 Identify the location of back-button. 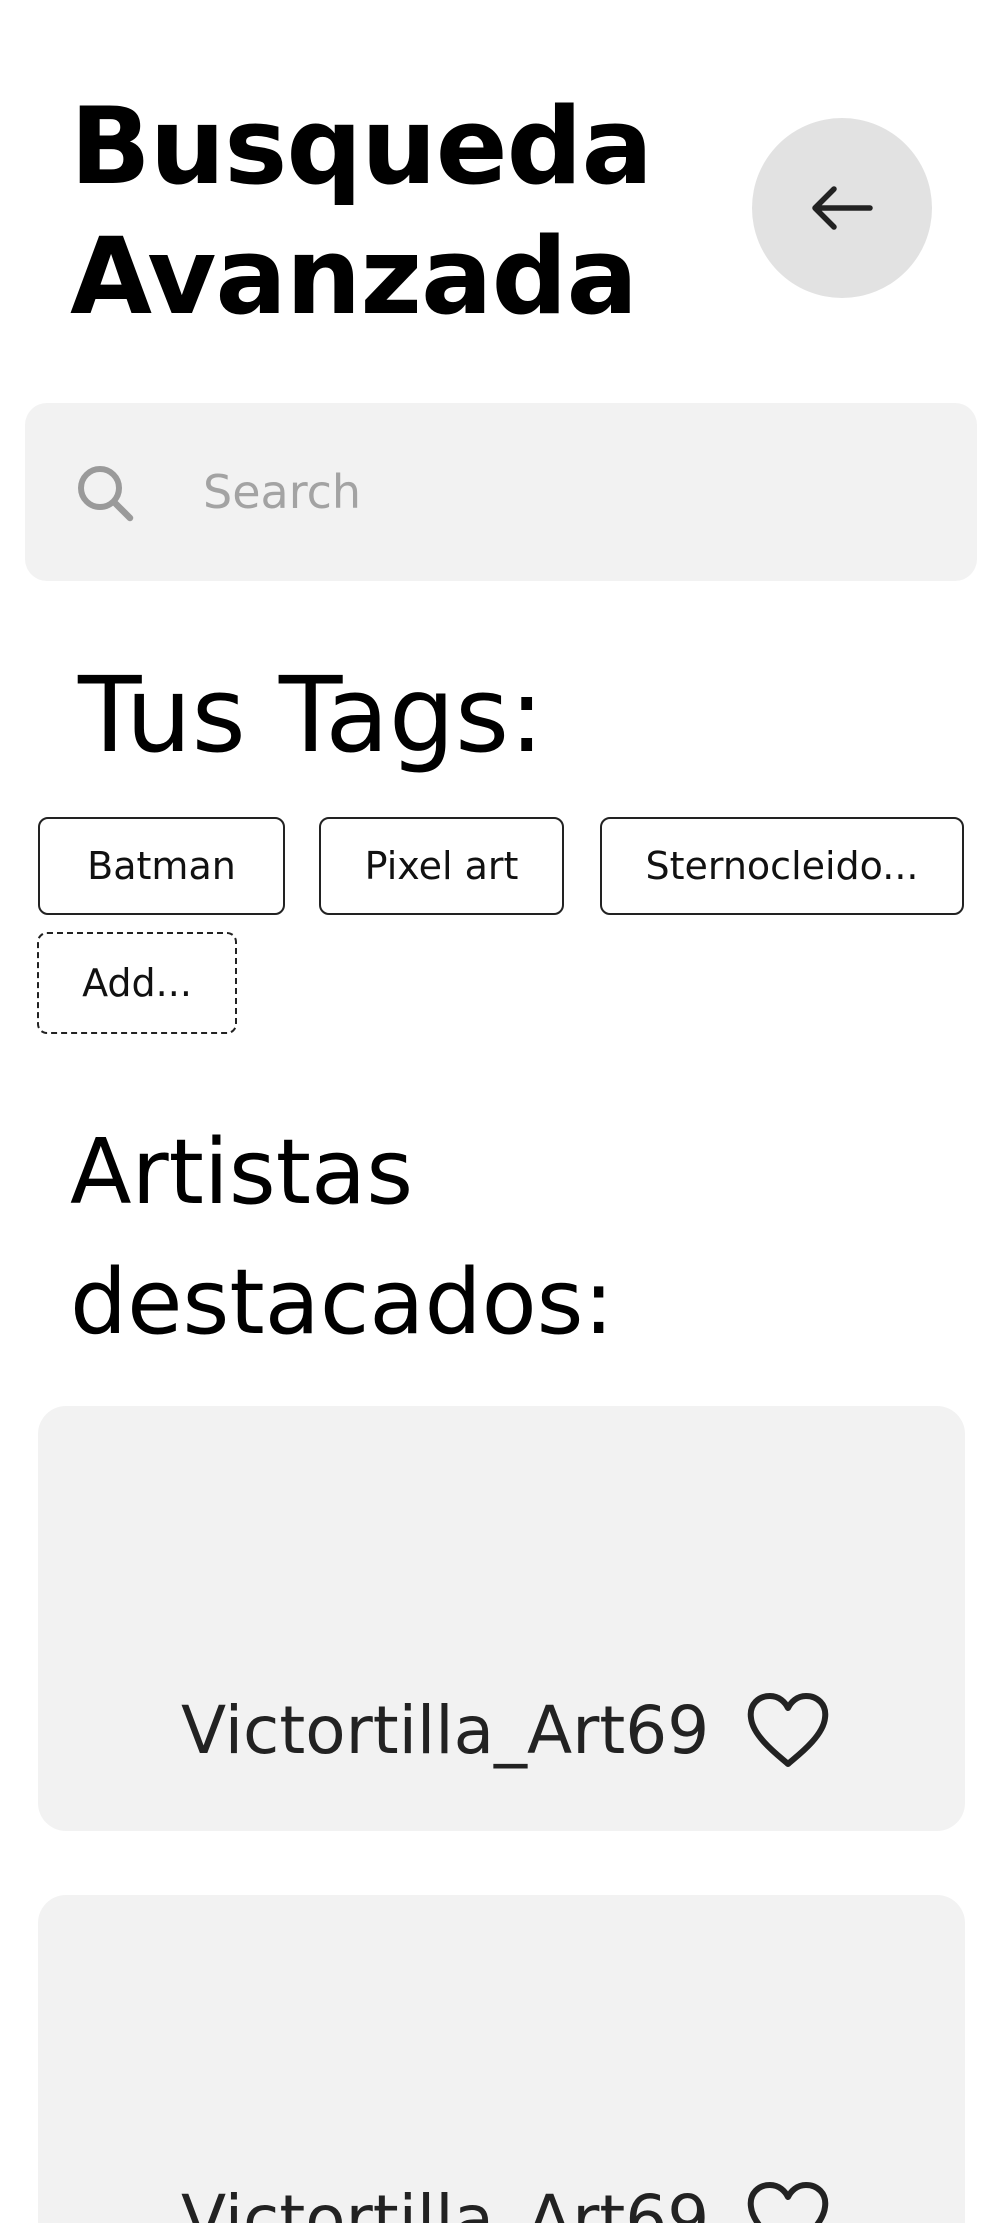
(842, 208).